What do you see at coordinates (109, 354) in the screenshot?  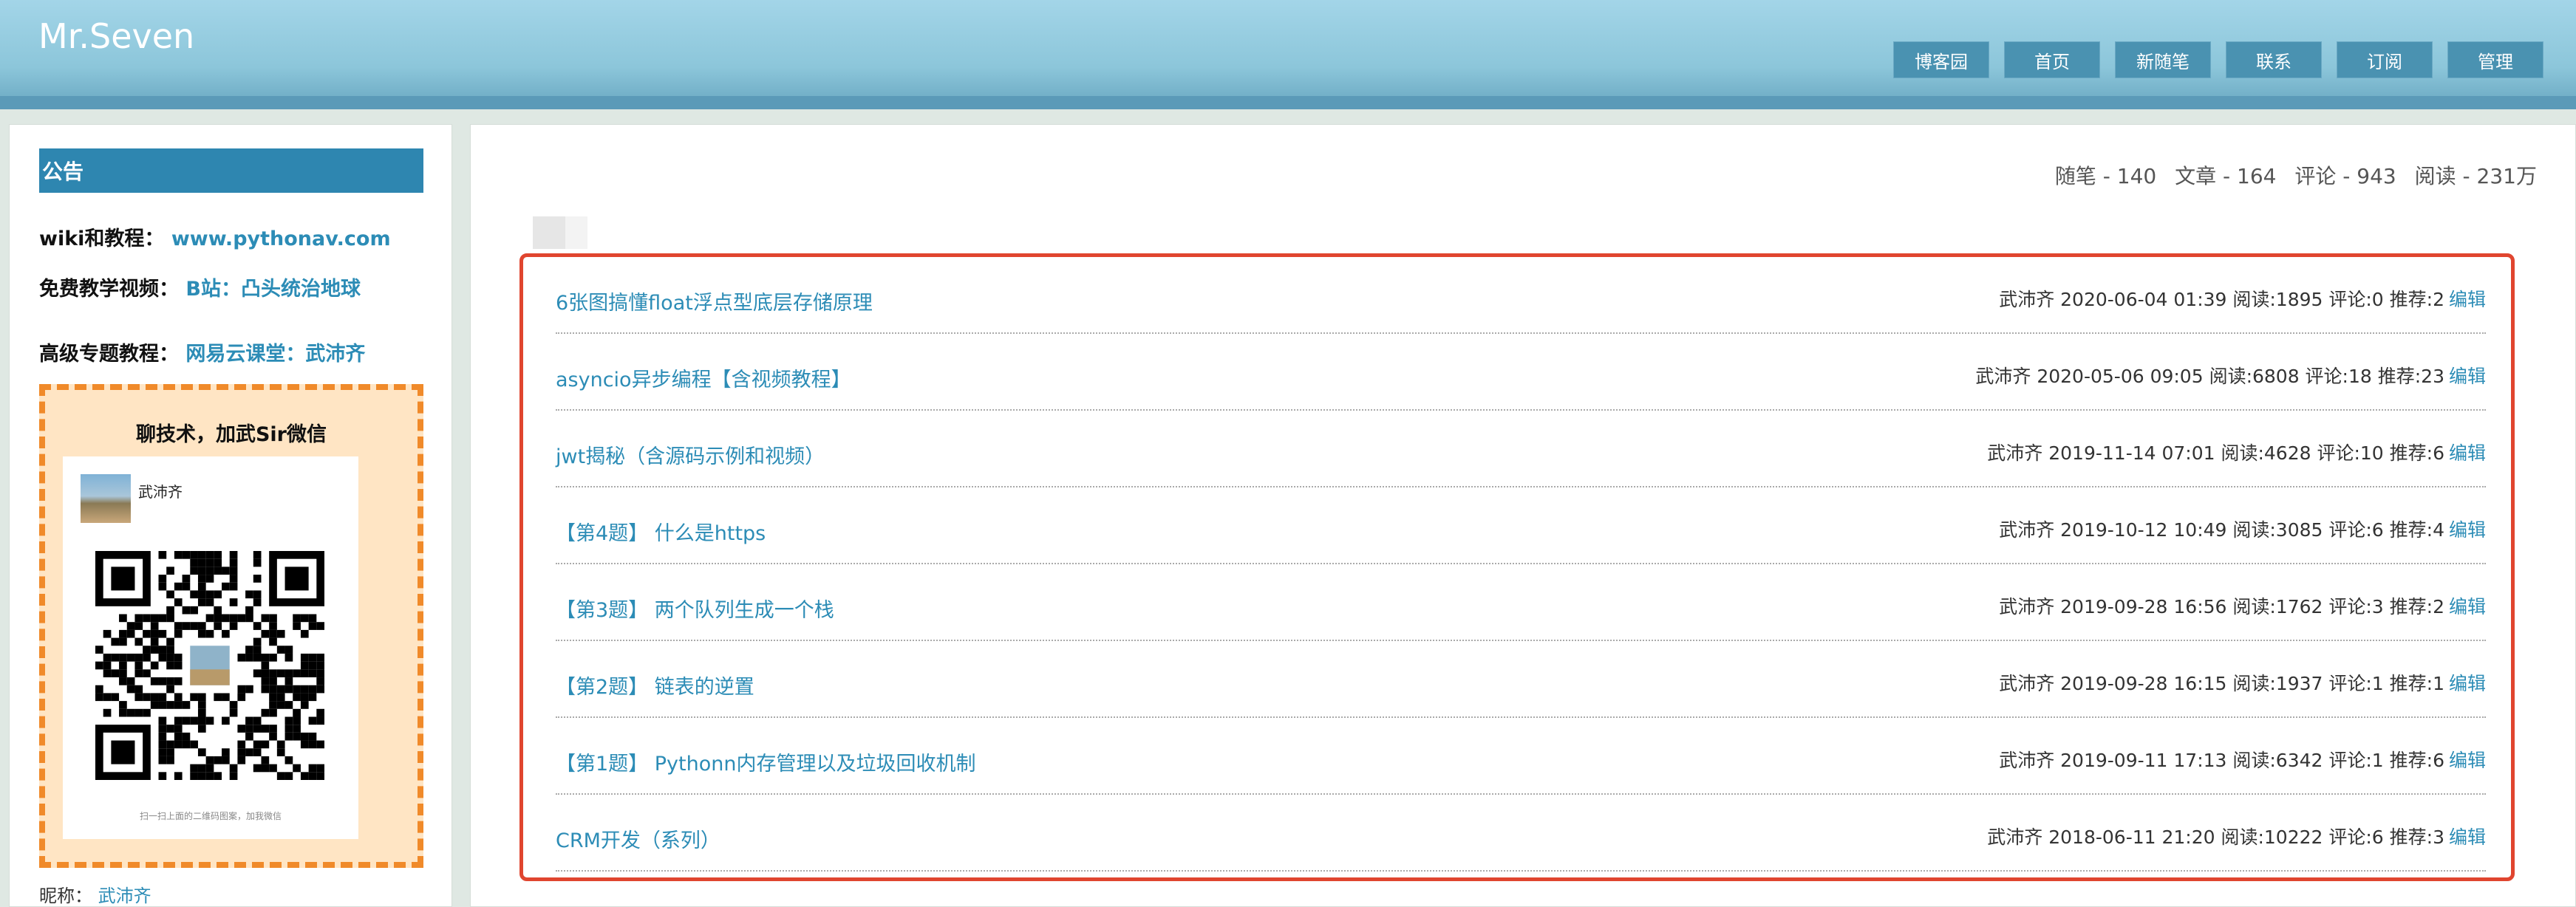 I see `course-label: 高级专题教程：` at bounding box center [109, 354].